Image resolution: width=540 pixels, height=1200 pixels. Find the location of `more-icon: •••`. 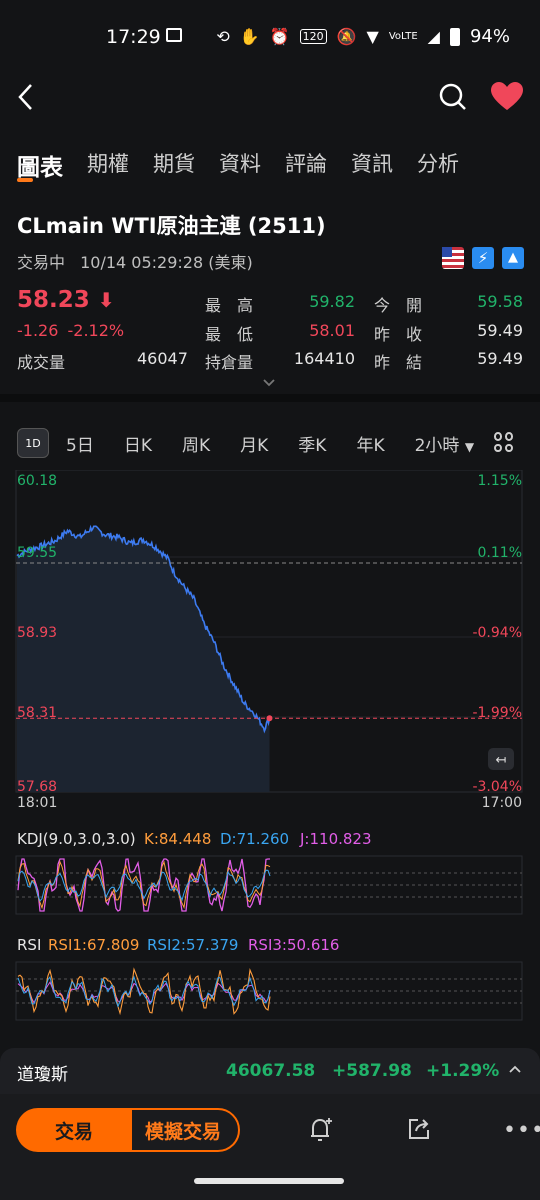

more-icon: ••• is located at coordinates (521, 1130).